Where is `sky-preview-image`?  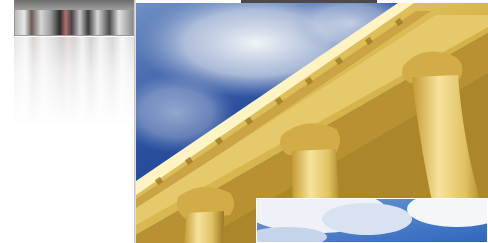
sky-preview-image is located at coordinates (372, 220).